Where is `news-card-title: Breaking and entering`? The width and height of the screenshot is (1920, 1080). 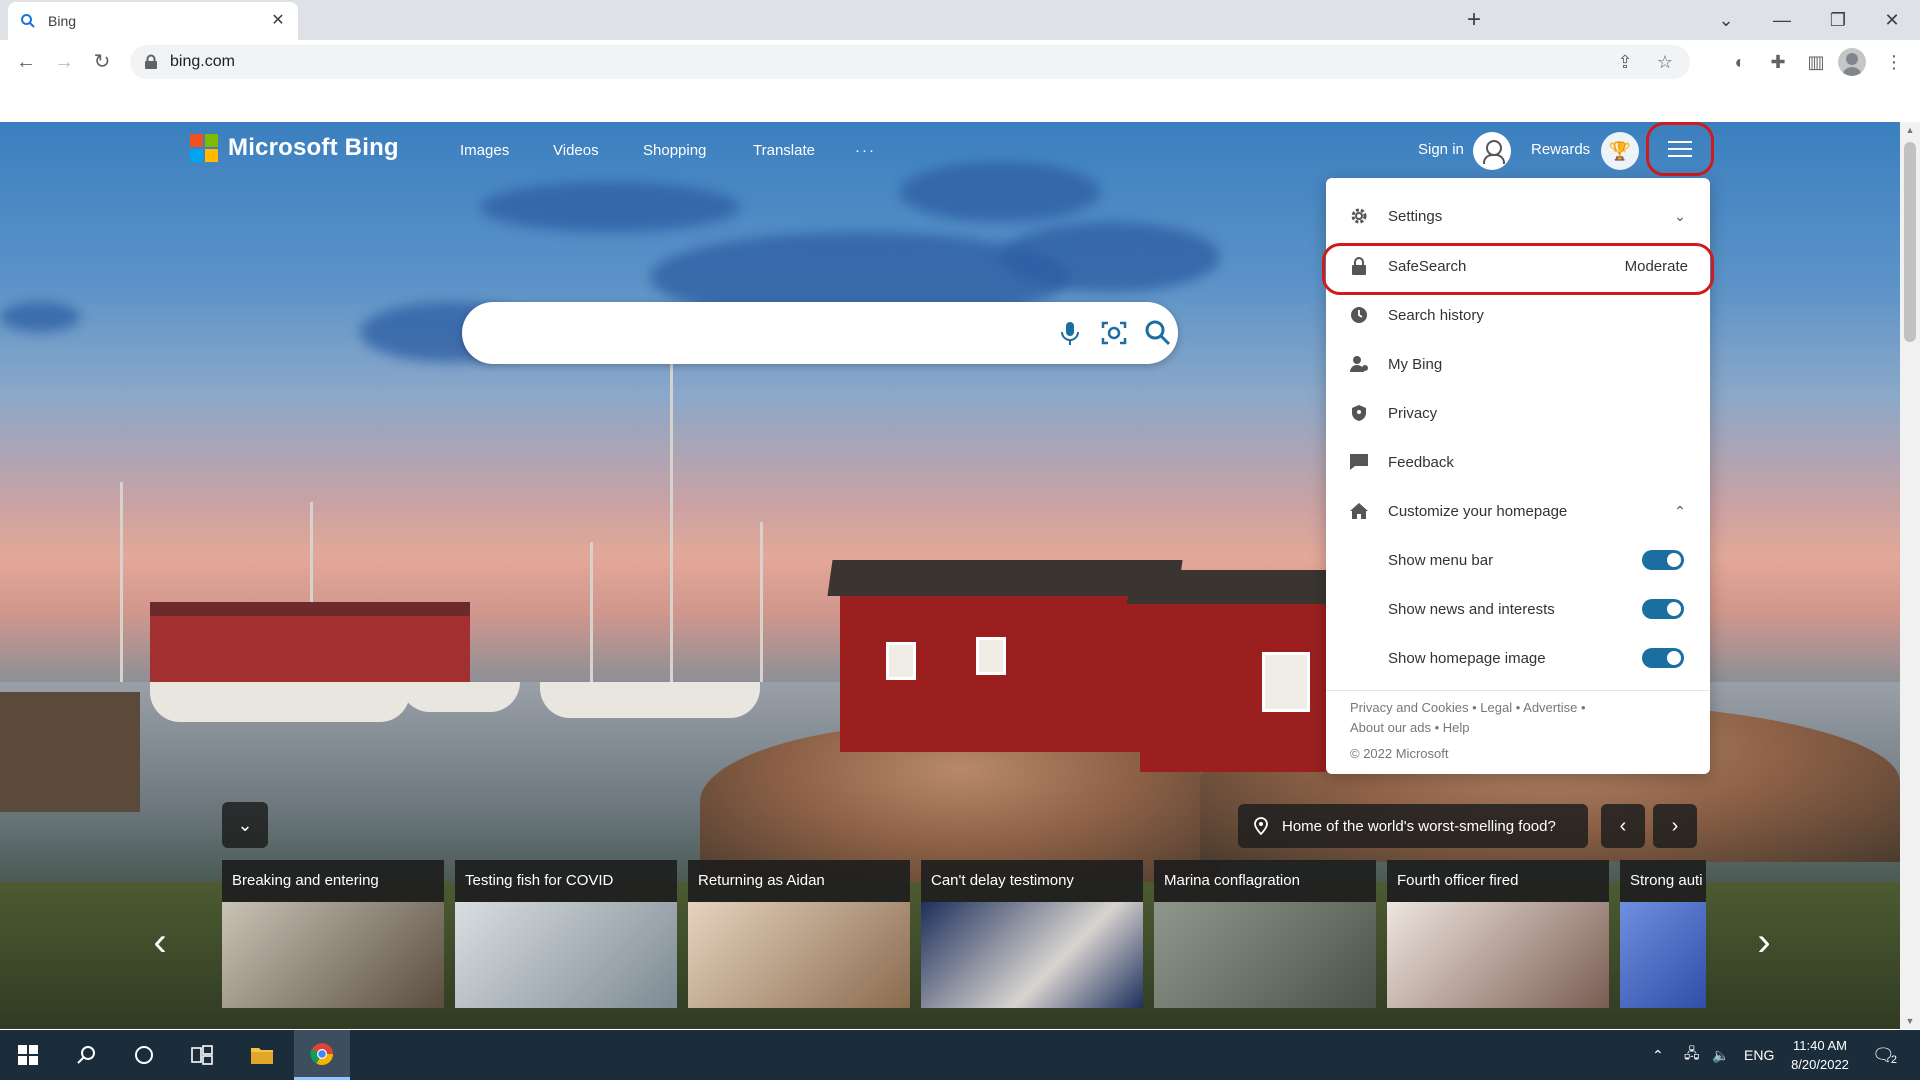 news-card-title: Breaking and entering is located at coordinates (333, 881).